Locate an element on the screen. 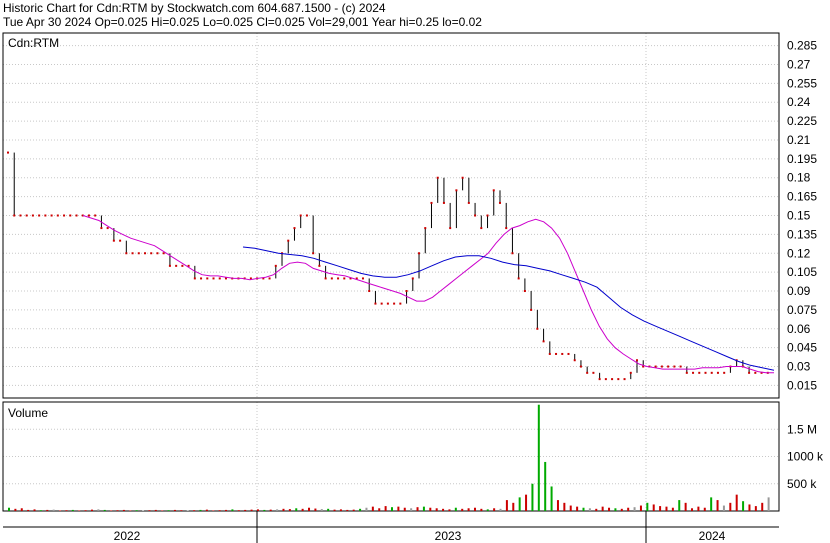  price-tick-label: 0.015 is located at coordinates (802, 385).